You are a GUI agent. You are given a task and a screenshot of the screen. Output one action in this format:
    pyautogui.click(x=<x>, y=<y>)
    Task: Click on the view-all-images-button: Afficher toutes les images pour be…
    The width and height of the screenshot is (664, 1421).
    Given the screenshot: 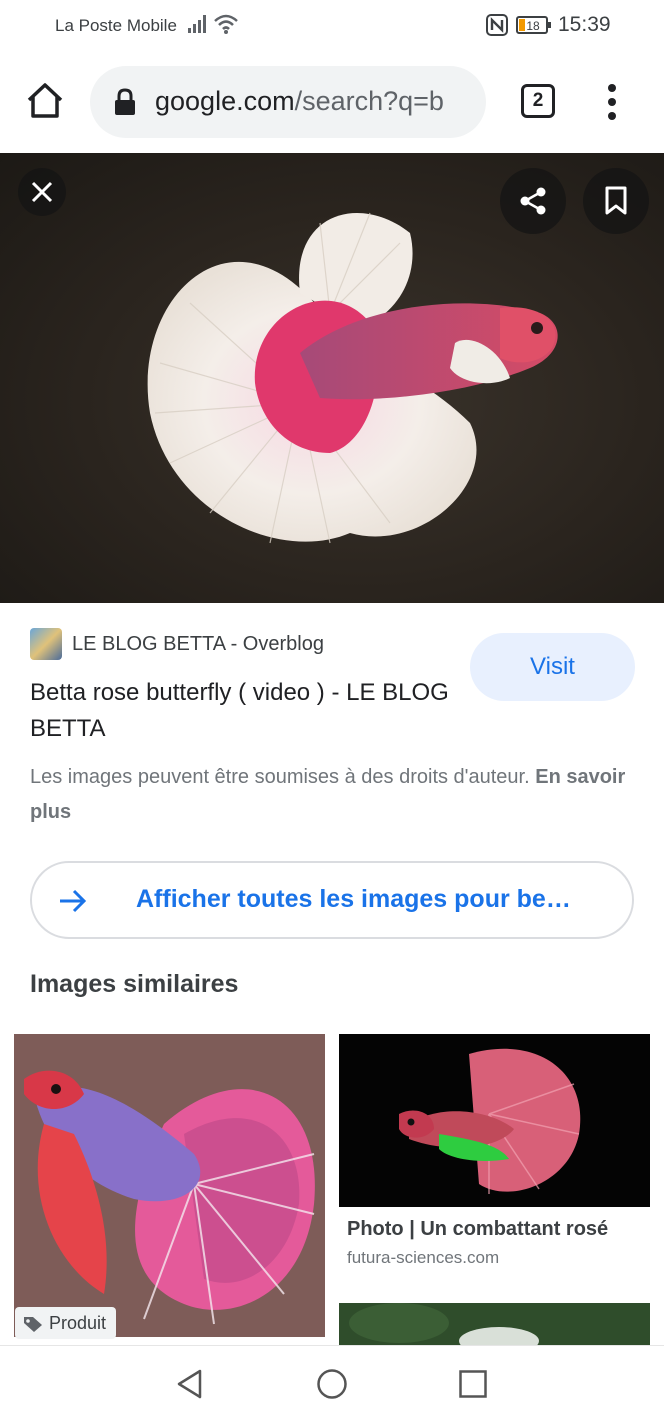 What is the action you would take?
    pyautogui.click(x=332, y=900)
    